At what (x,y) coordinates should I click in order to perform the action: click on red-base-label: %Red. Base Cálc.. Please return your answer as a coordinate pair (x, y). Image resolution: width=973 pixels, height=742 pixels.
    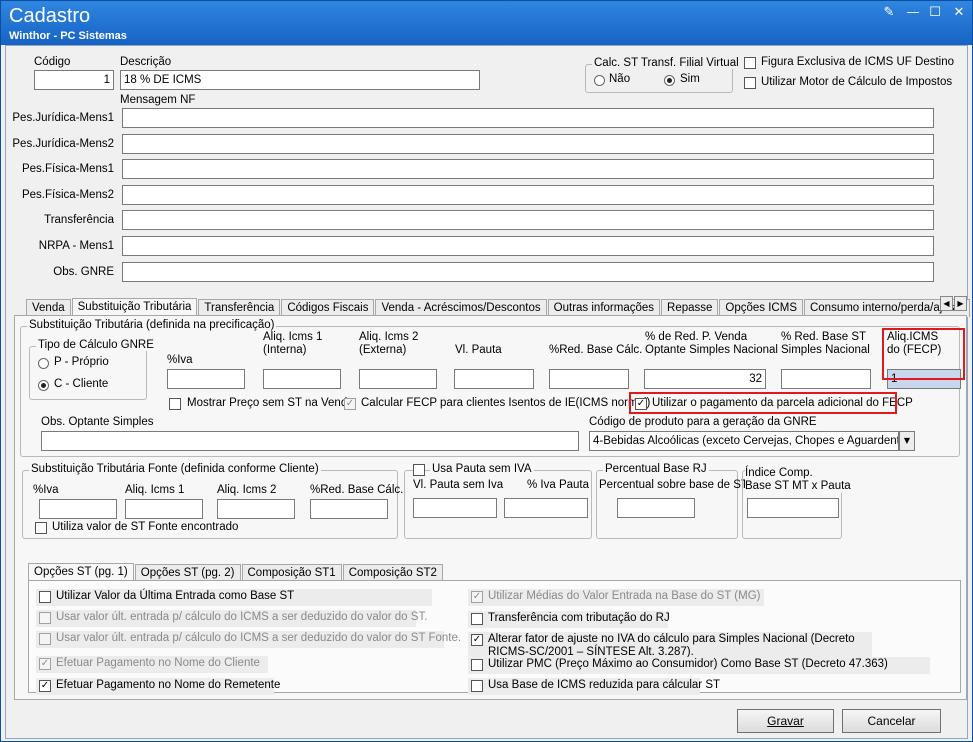
    Looking at the image, I should click on (596, 350).